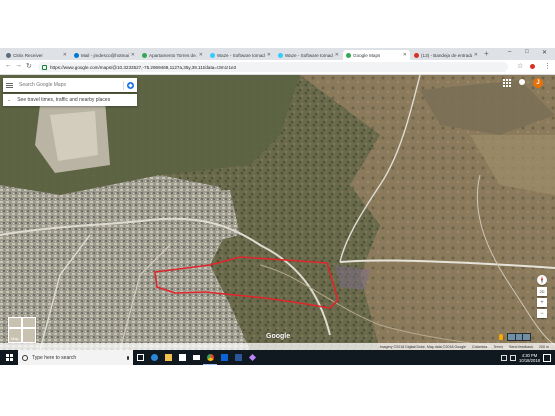 The height and width of the screenshot is (416, 555). Describe the element at coordinates (154, 357) in the screenshot. I see `edge-icon` at that location.